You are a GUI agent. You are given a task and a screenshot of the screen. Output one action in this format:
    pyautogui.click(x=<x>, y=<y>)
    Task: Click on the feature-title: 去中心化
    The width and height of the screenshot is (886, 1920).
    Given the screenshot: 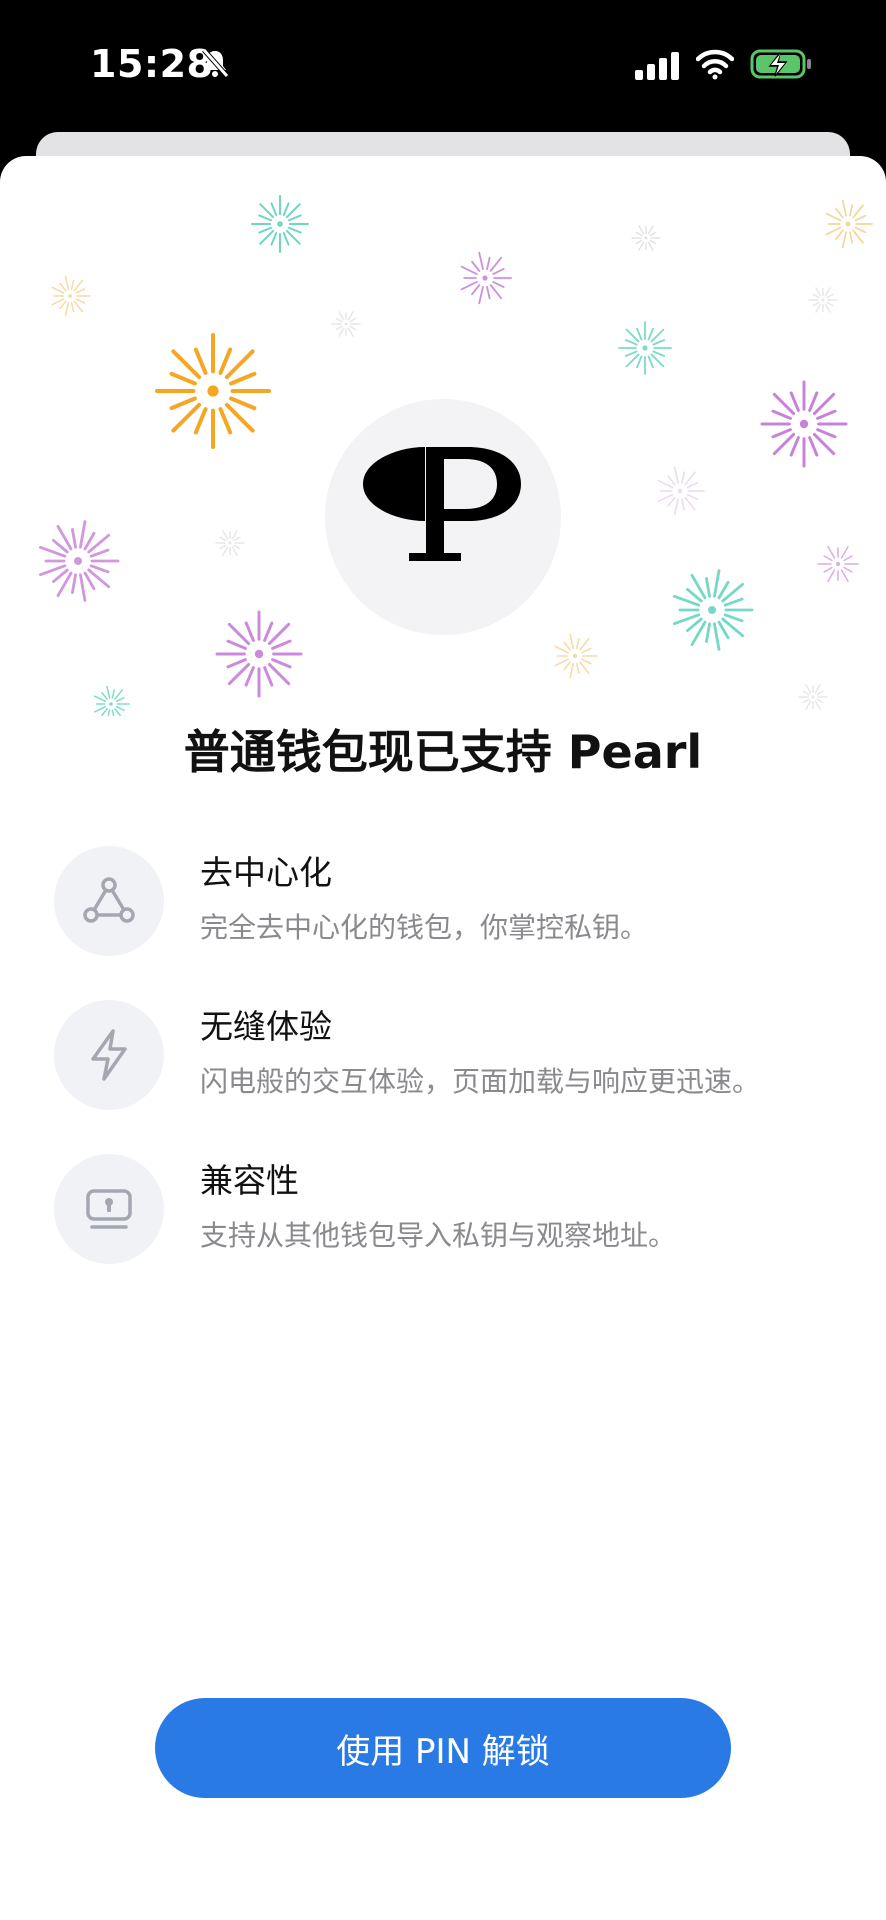 What is the action you would take?
    pyautogui.click(x=266, y=872)
    